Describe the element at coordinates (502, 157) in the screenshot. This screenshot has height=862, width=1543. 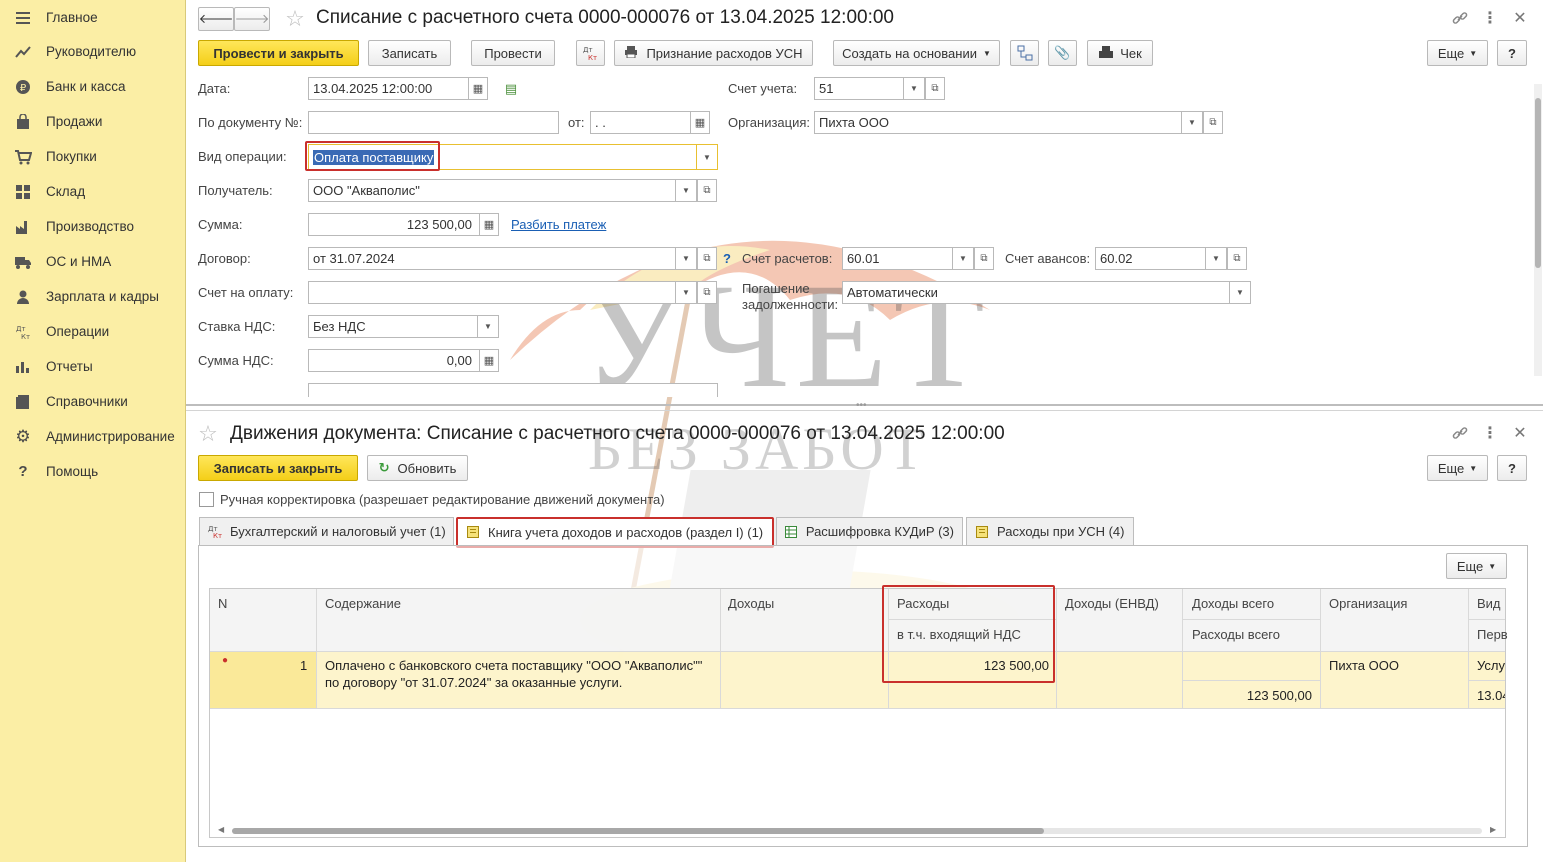
I see `operation-field: Оплата поставщику` at that location.